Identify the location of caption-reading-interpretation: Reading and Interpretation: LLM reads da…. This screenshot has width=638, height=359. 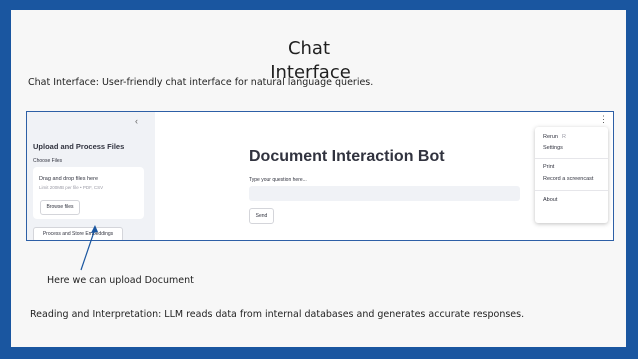
(277, 314).